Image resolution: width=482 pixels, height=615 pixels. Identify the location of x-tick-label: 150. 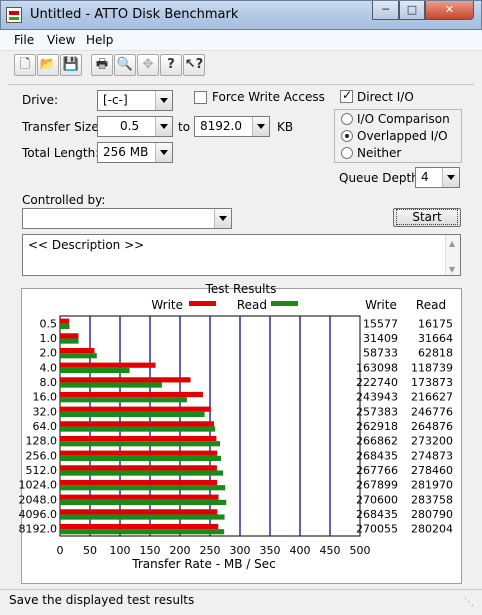
(150, 550).